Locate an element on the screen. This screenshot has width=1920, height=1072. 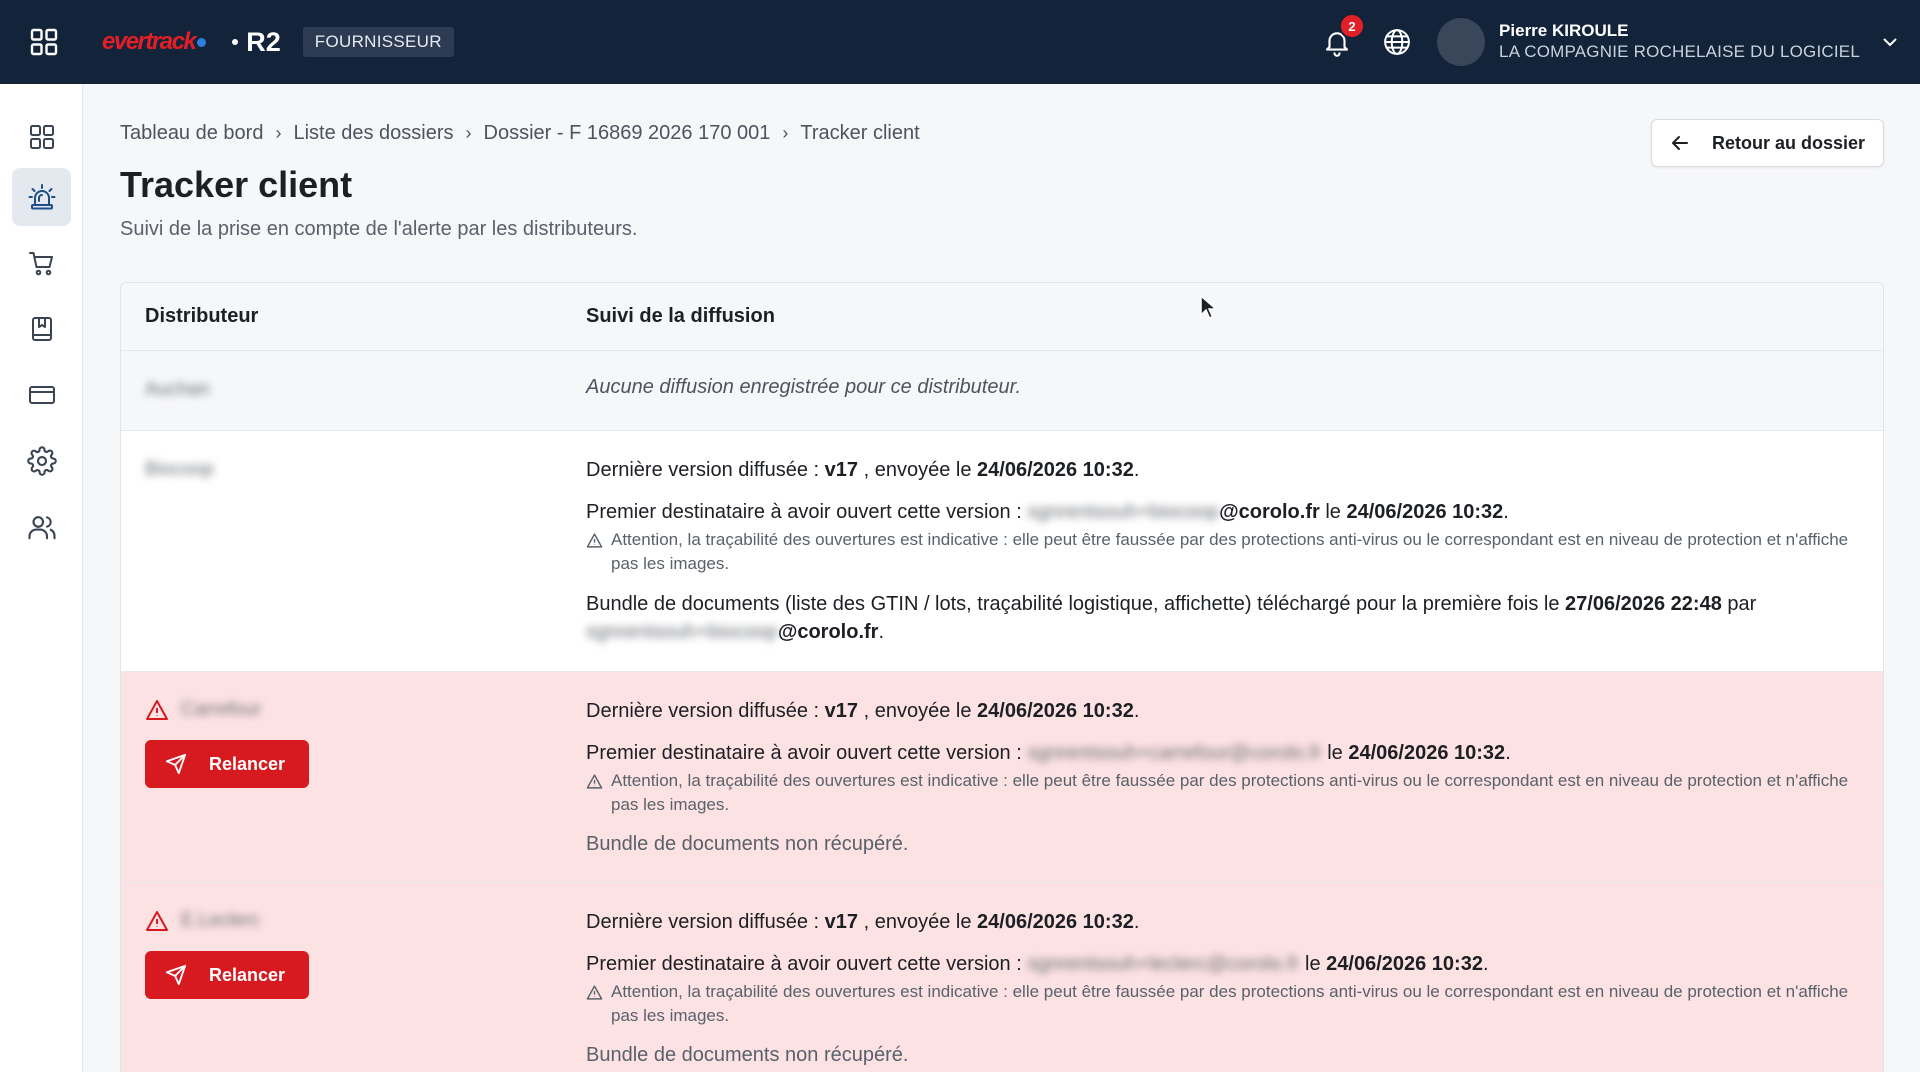
globe-icon is located at coordinates (1397, 42).